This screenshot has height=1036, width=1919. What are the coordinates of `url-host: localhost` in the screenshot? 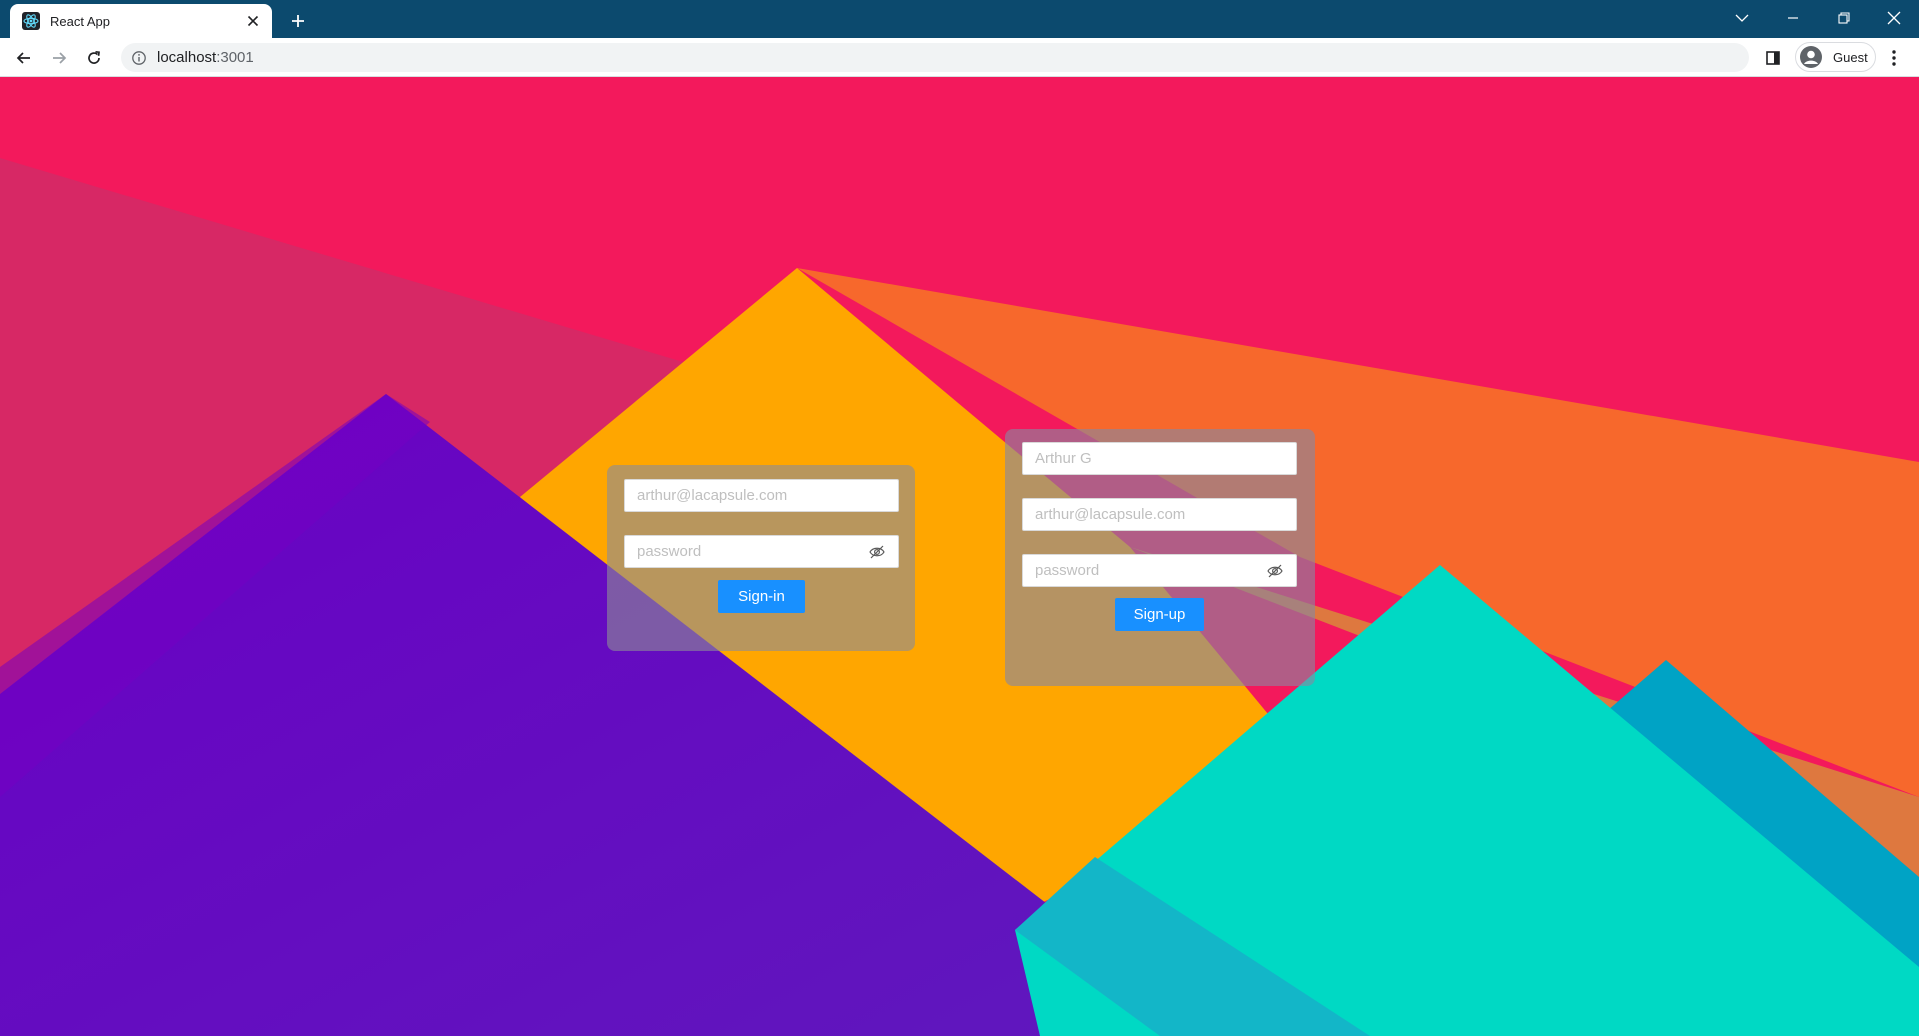 It's located at (187, 57).